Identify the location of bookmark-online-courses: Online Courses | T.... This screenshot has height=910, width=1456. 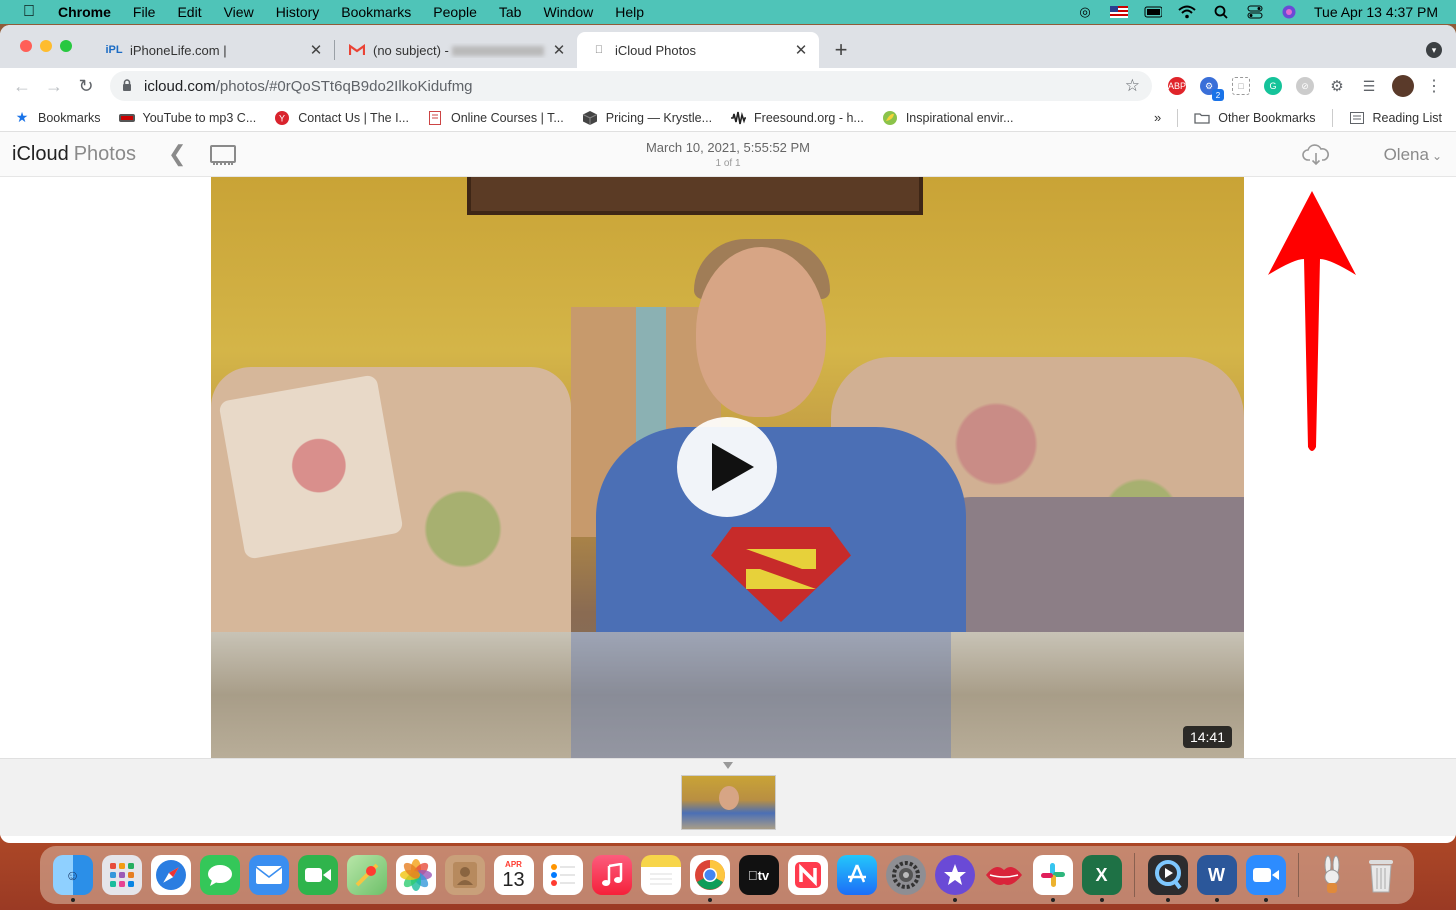
(495, 117).